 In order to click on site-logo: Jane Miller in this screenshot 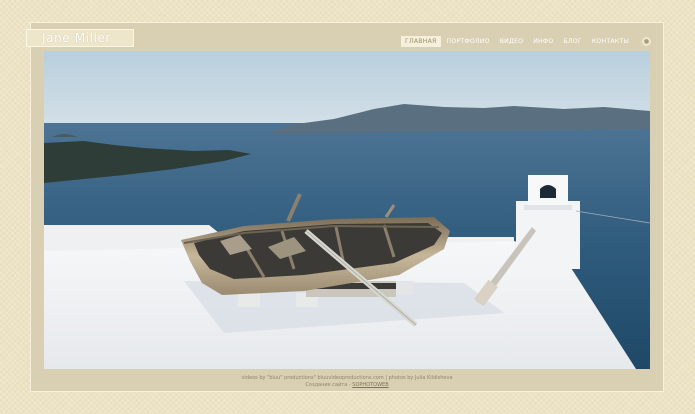, I will do `click(80, 38)`.